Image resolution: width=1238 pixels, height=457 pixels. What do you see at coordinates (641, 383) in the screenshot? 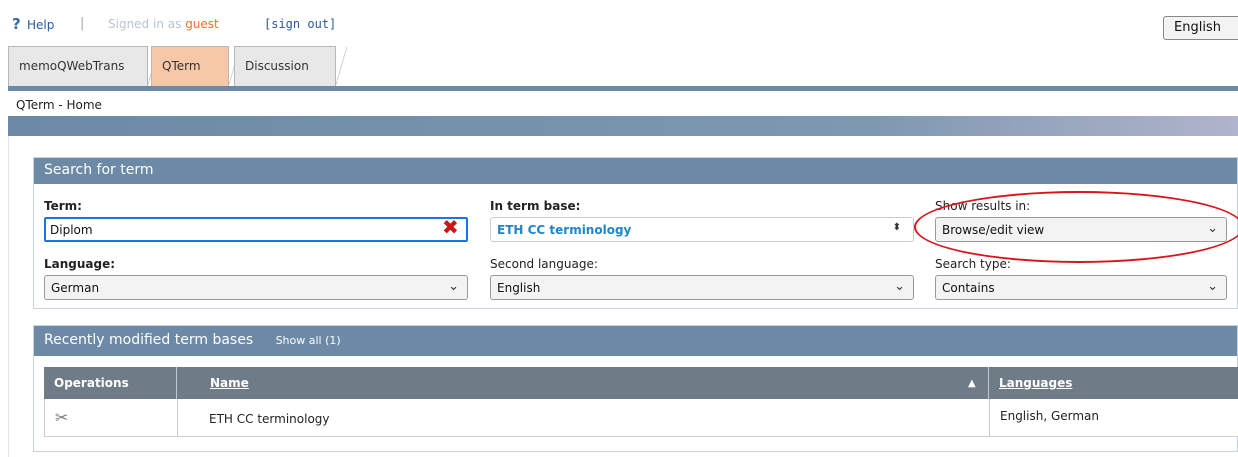
I see `table-header: Operations Name ▲ Languages` at bounding box center [641, 383].